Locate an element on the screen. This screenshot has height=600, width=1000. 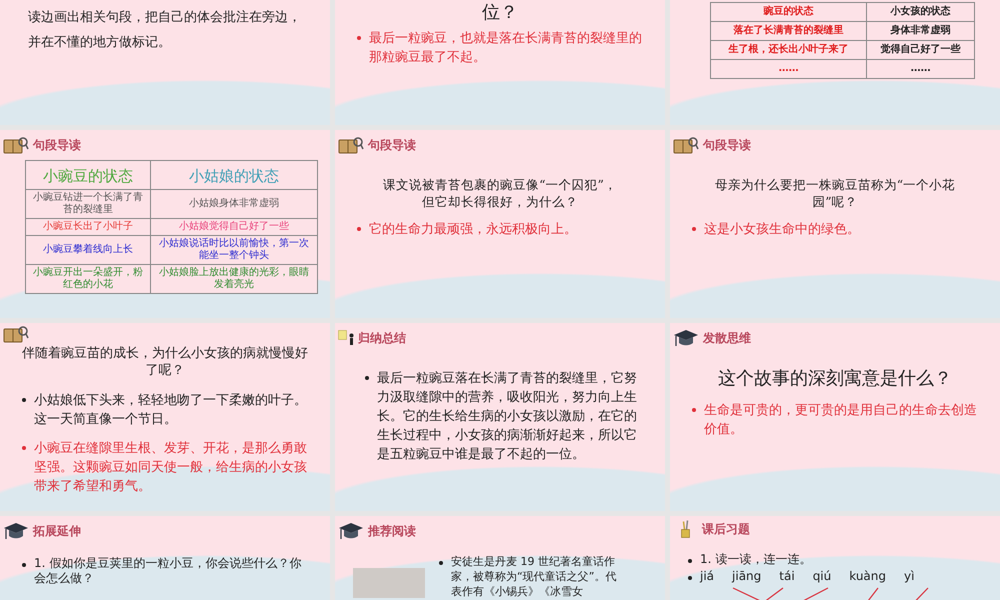
slide-title: 推荐阅读 is located at coordinates (392, 531).